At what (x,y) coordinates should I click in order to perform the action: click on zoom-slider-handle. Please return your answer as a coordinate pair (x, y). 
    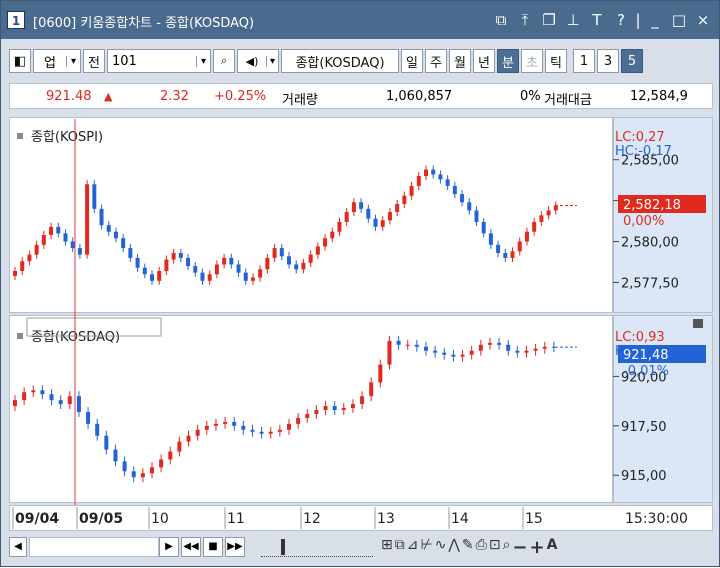
    Looking at the image, I should click on (283, 547).